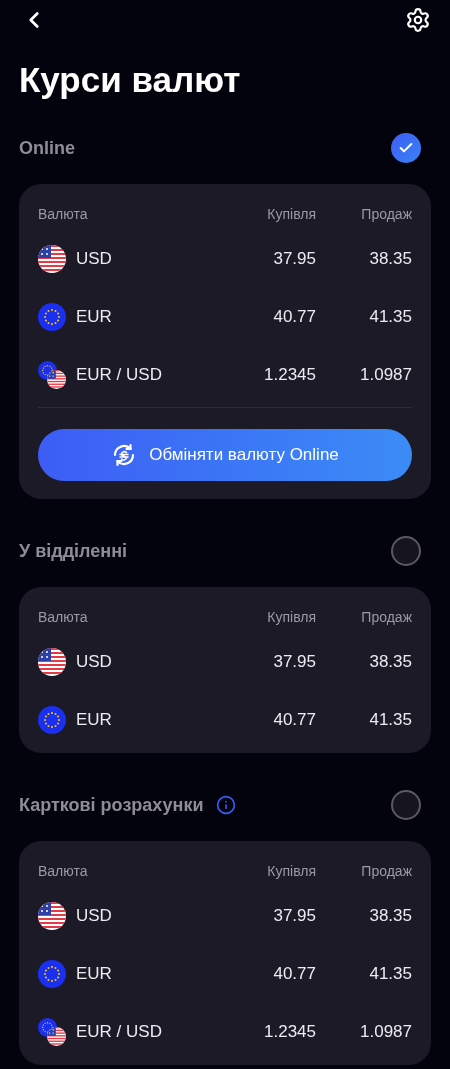 The height and width of the screenshot is (1069, 450). What do you see at coordinates (111, 805) in the screenshot?
I see `section-title: Карткові розрахунки` at bounding box center [111, 805].